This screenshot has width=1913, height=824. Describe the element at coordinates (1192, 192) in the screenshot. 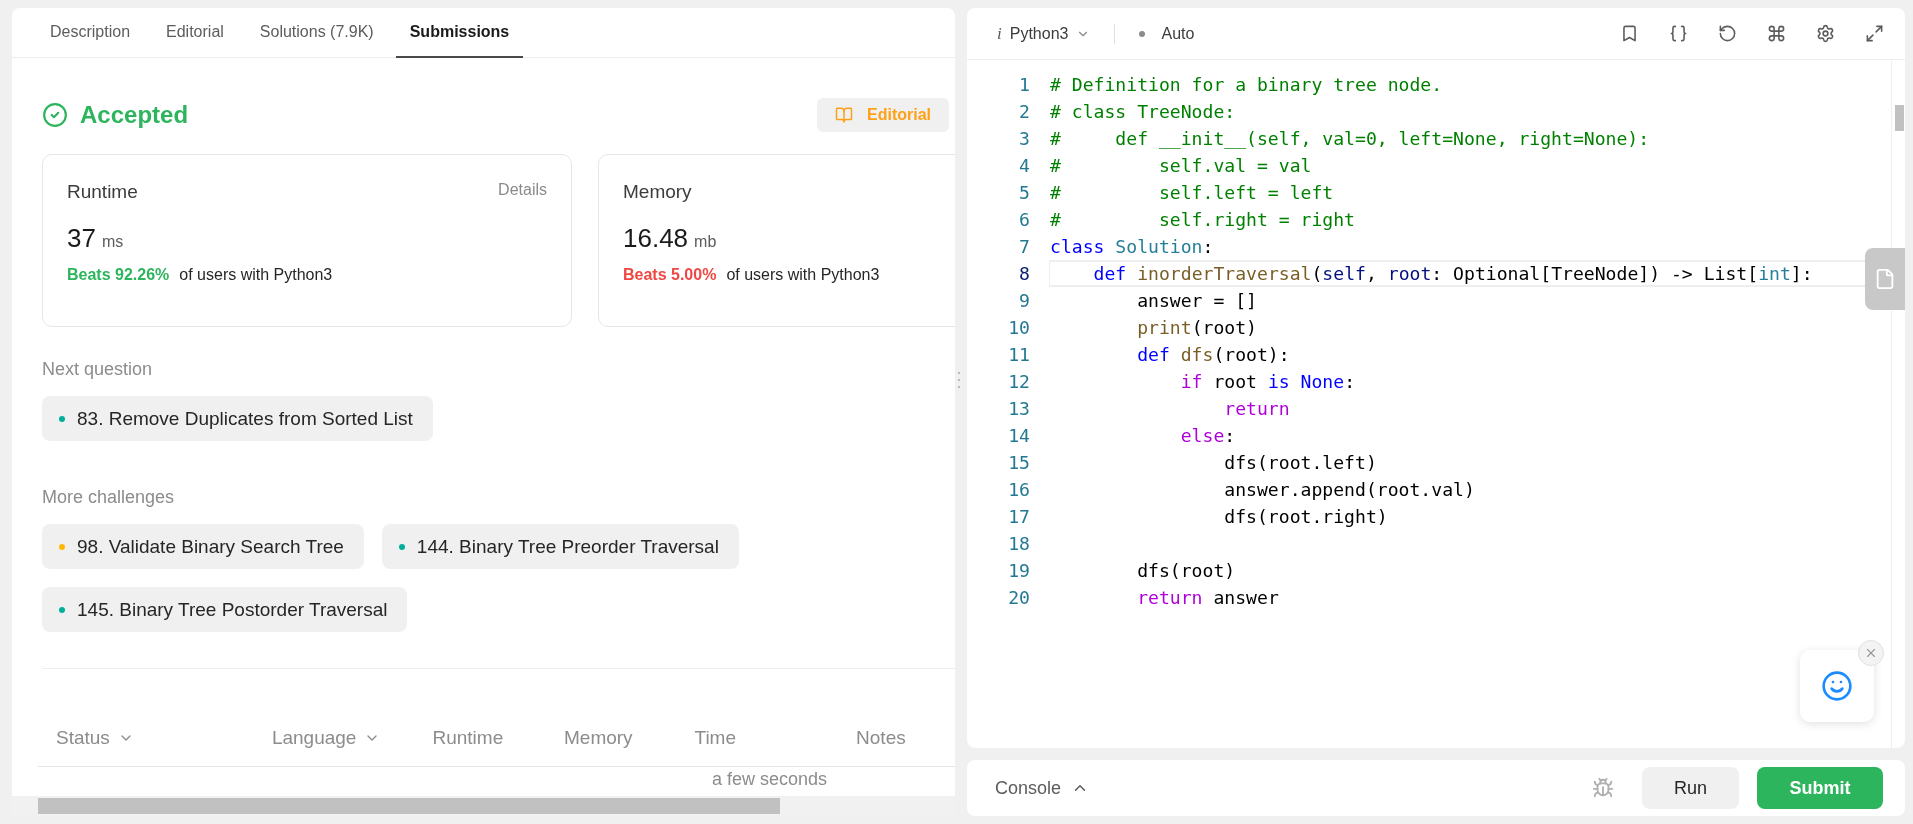

I see `code-line: # self.left = left` at that location.